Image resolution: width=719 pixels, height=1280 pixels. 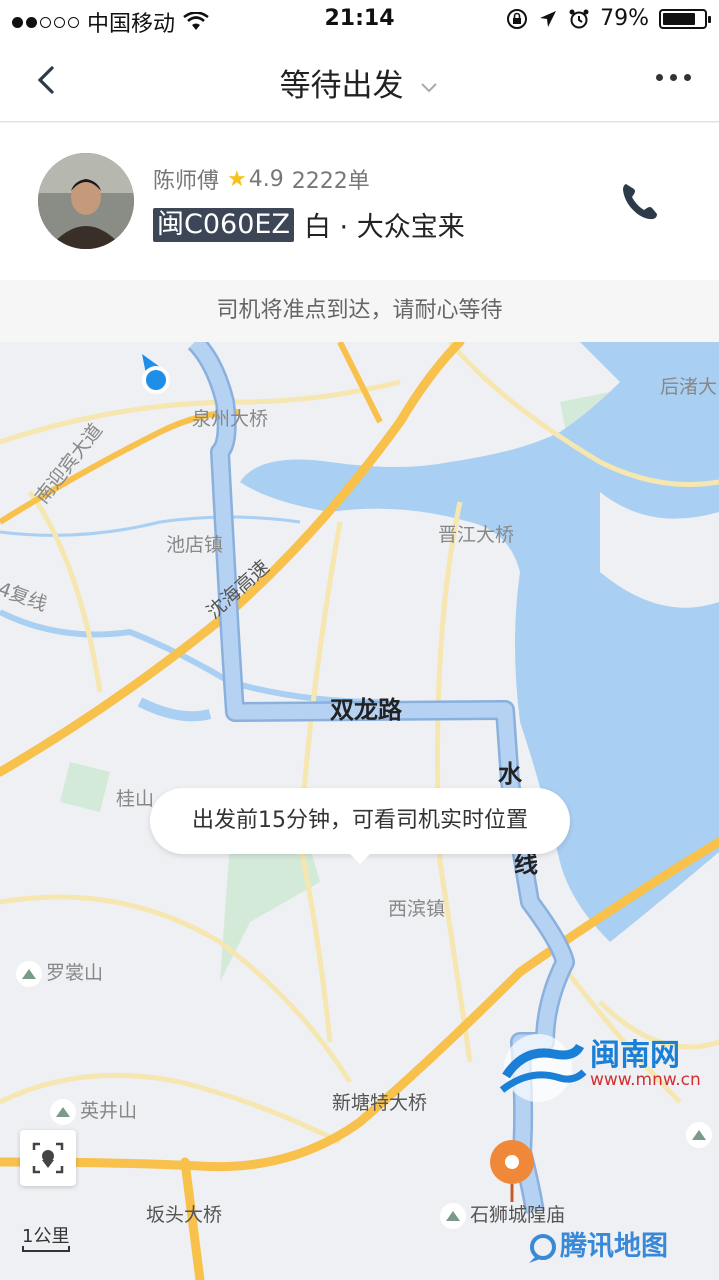 What do you see at coordinates (46, 1249) in the screenshot?
I see `map-scale-bar` at bounding box center [46, 1249].